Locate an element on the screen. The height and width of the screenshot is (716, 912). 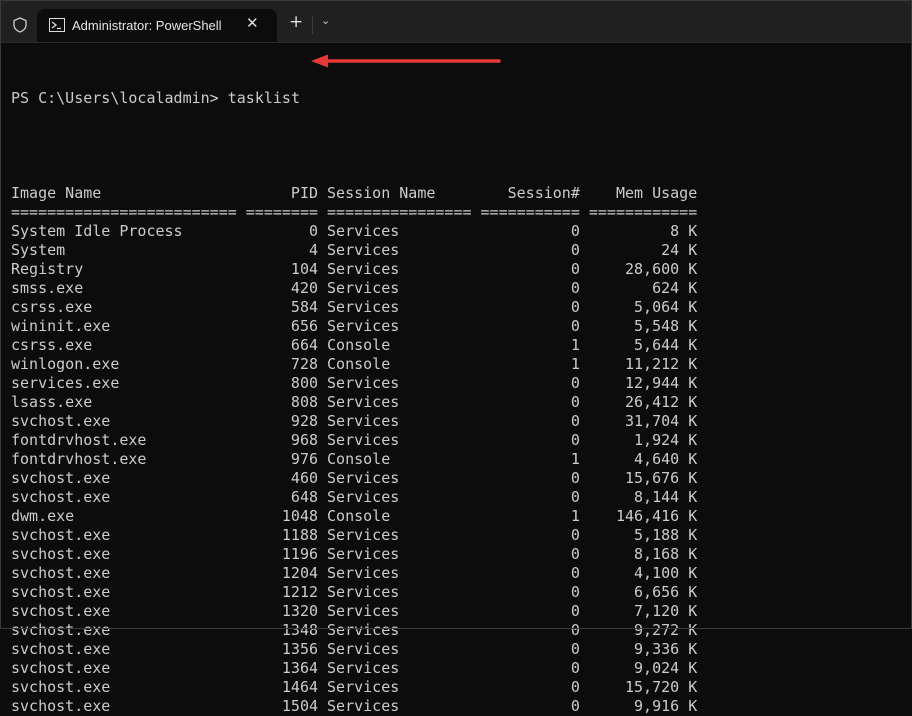
image-name-cell: smss.exe is located at coordinates (47, 288).